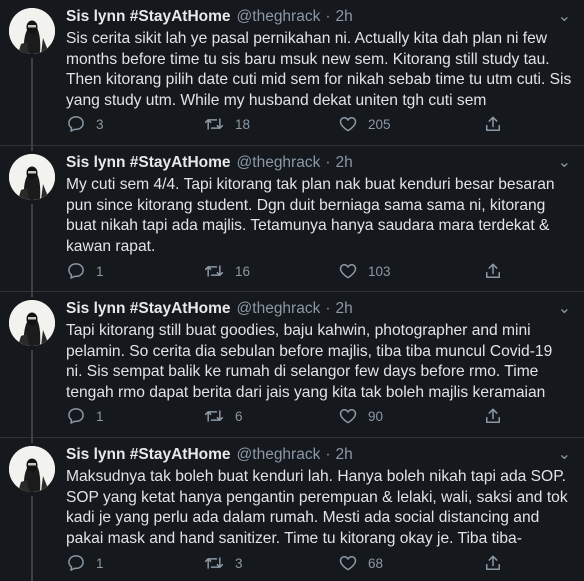 The image size is (584, 581). I want to click on retweet-button: 18, so click(270, 124).